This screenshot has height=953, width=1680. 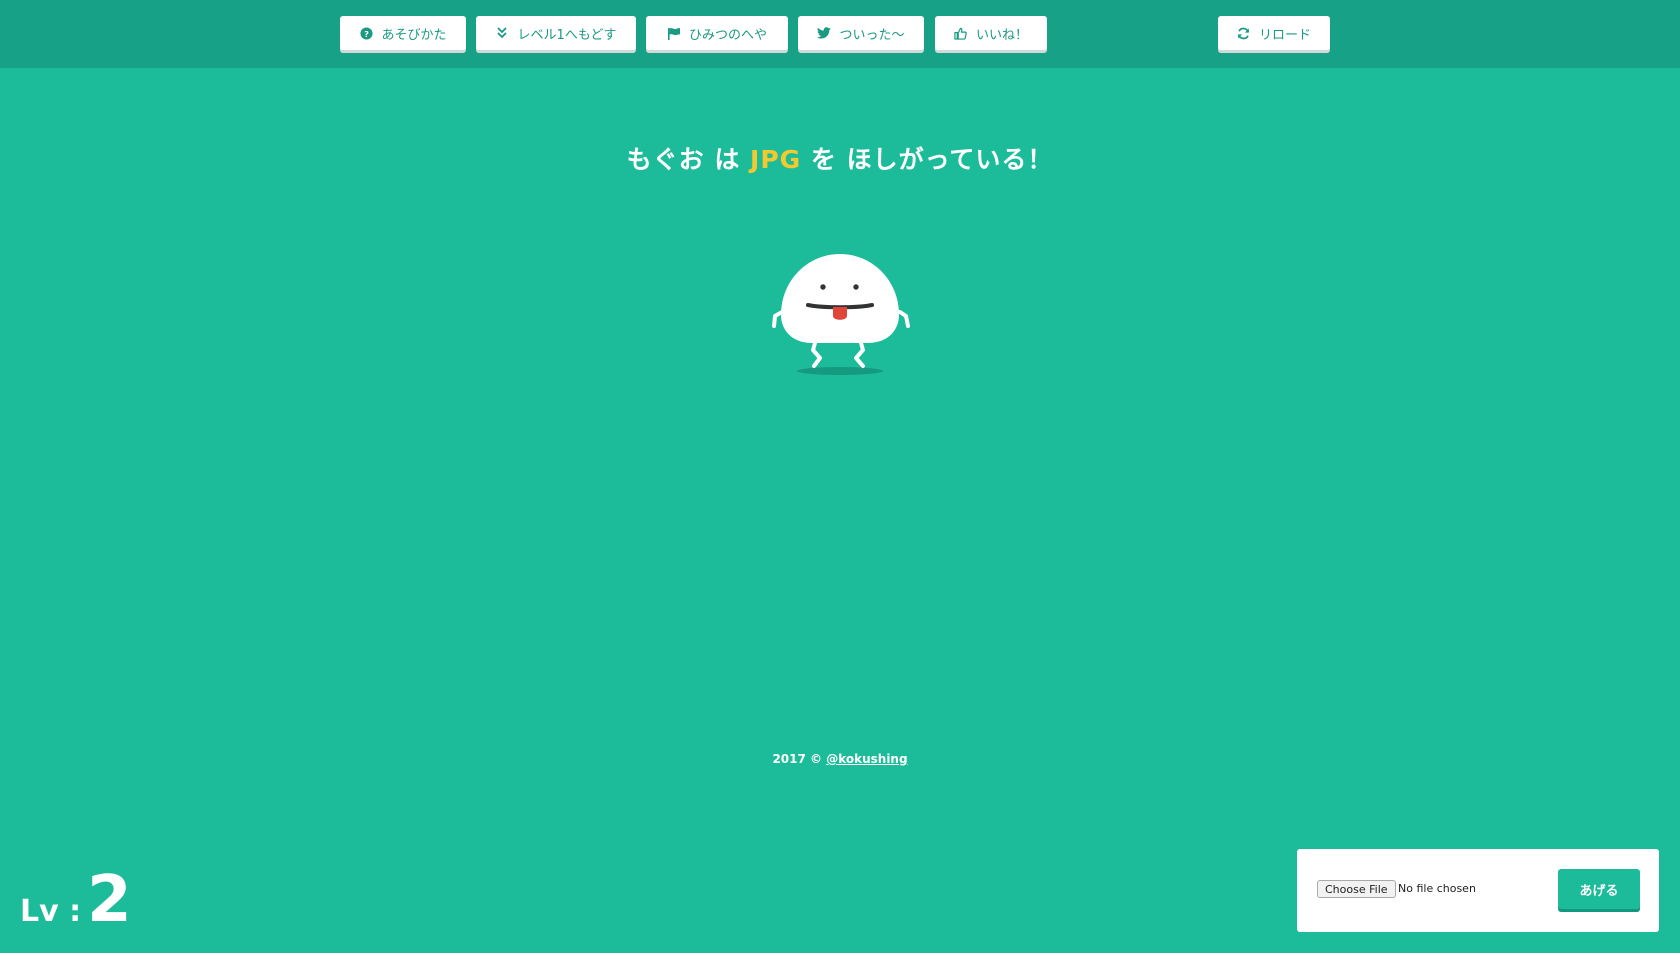 What do you see at coordinates (674, 33) in the screenshot?
I see `flag-icon` at bounding box center [674, 33].